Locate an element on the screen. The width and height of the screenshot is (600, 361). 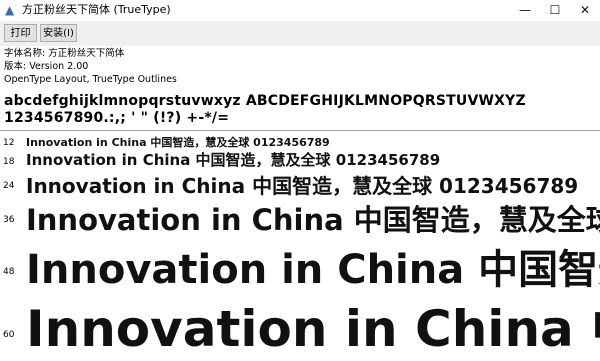
font-viewer-icon: ▲ is located at coordinates (10, 10).